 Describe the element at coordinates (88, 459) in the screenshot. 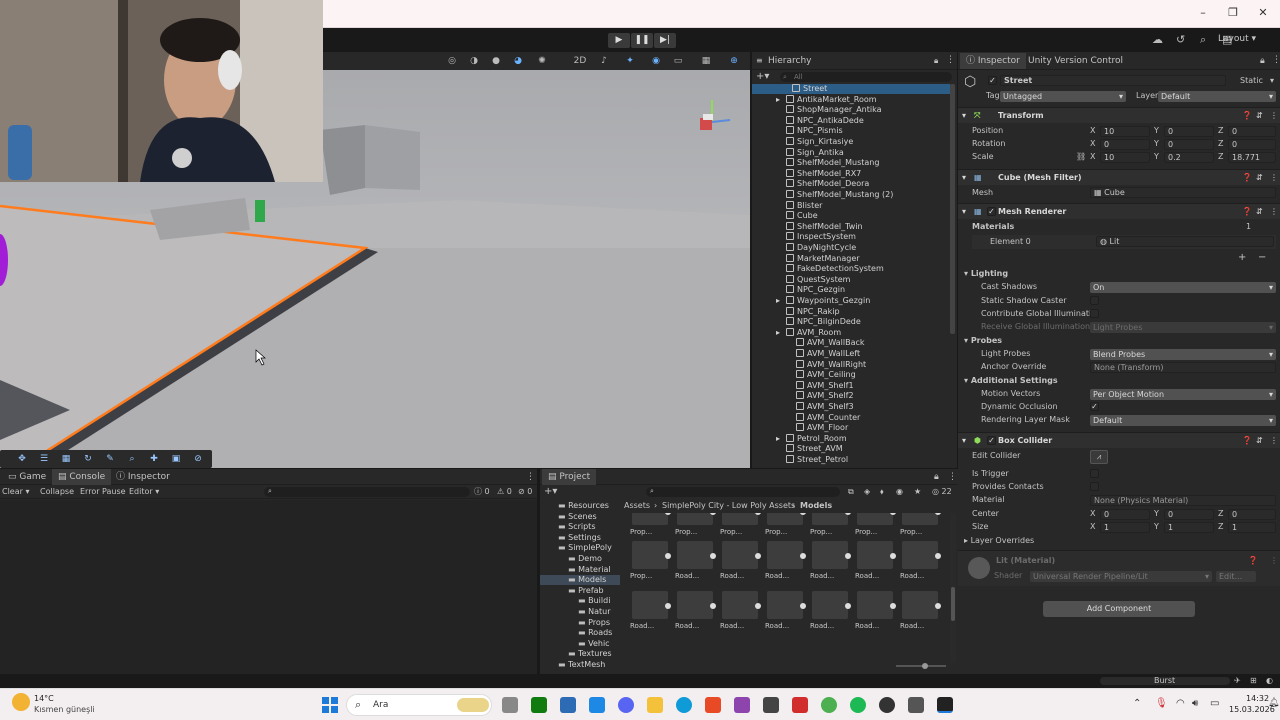

I see `rotate-tool-icon: ↻` at that location.